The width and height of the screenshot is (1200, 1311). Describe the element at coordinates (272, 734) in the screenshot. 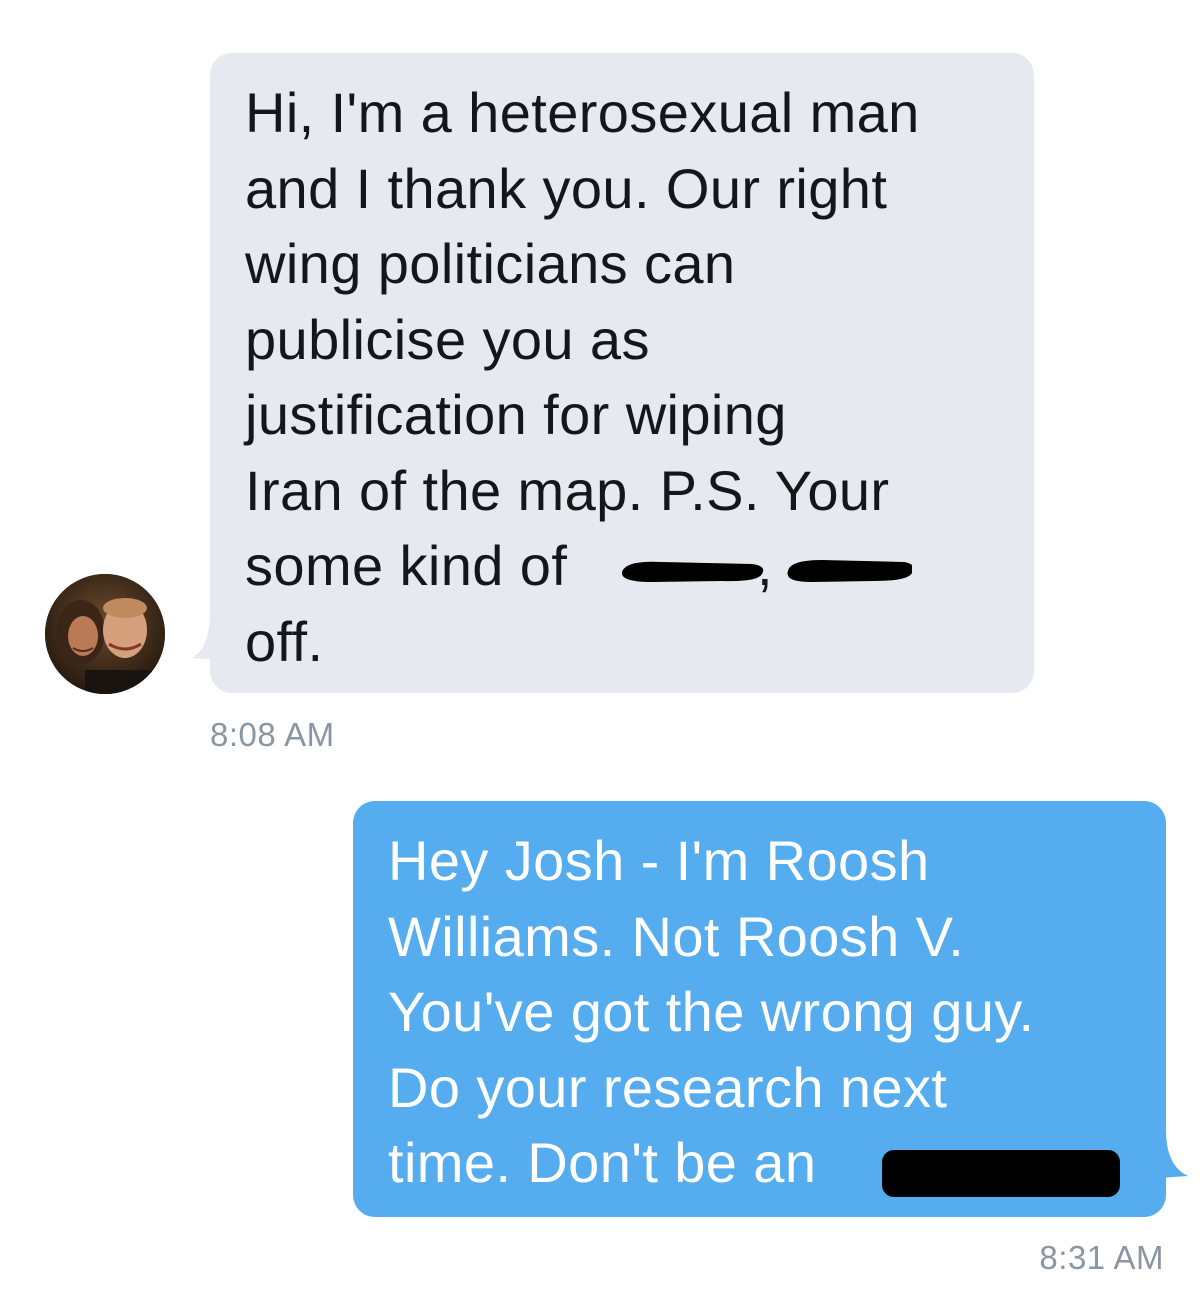

I see `incoming-timestamp: 8:08 AM` at that location.